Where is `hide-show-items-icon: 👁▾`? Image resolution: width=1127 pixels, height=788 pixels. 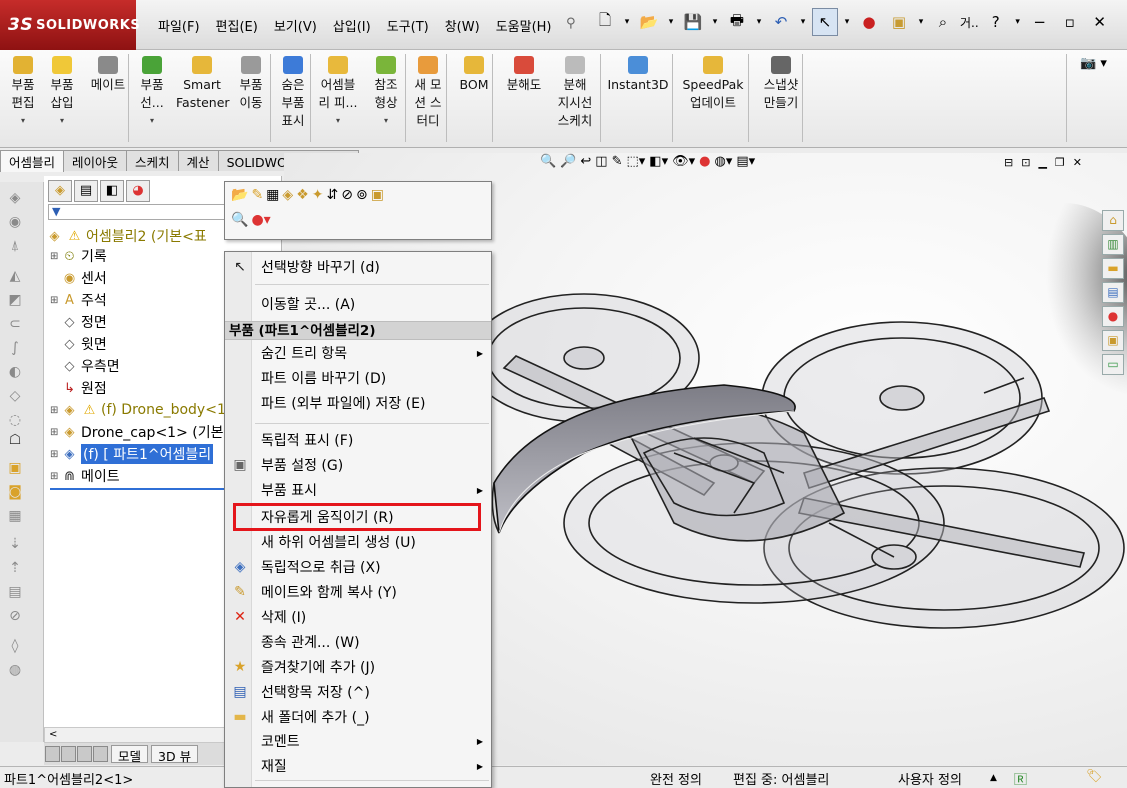 hide-show-items-icon: 👁▾ is located at coordinates (683, 161).